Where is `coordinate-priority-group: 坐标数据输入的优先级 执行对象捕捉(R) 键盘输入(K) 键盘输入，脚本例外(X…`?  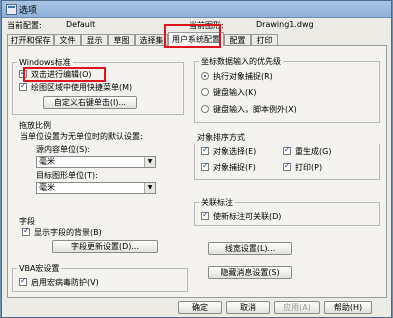
coordinate-priority-group: 坐标数据输入的优先级 执行对象捕捉(R) 键盘输入(K) 键盘输入，脚本例外(X… is located at coordinates (287, 89).